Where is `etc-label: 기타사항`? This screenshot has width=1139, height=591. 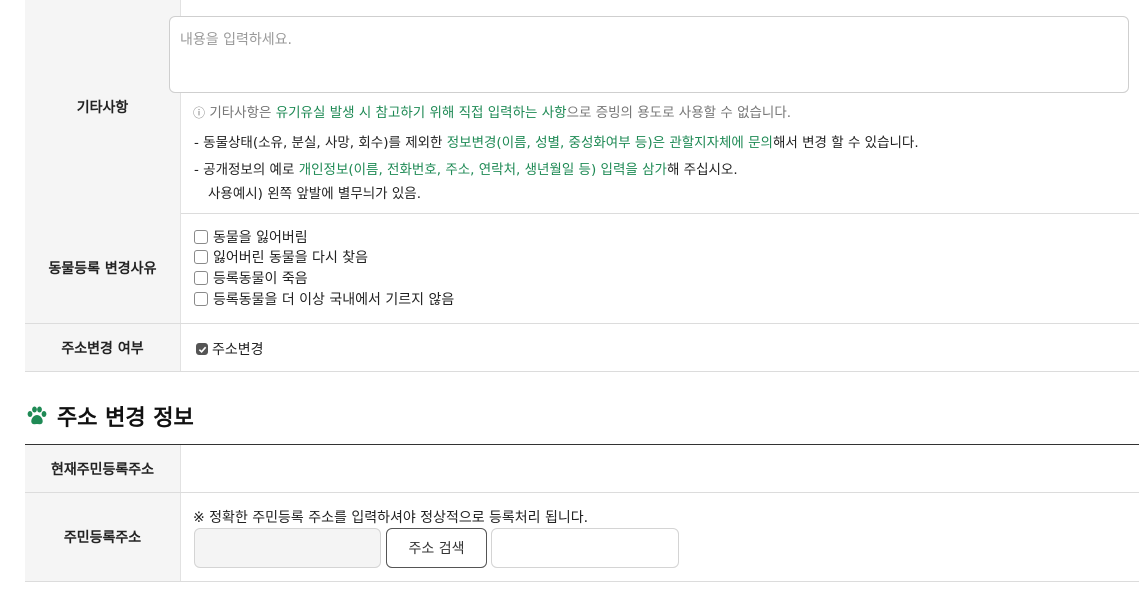 etc-label: 기타사항 is located at coordinates (103, 106).